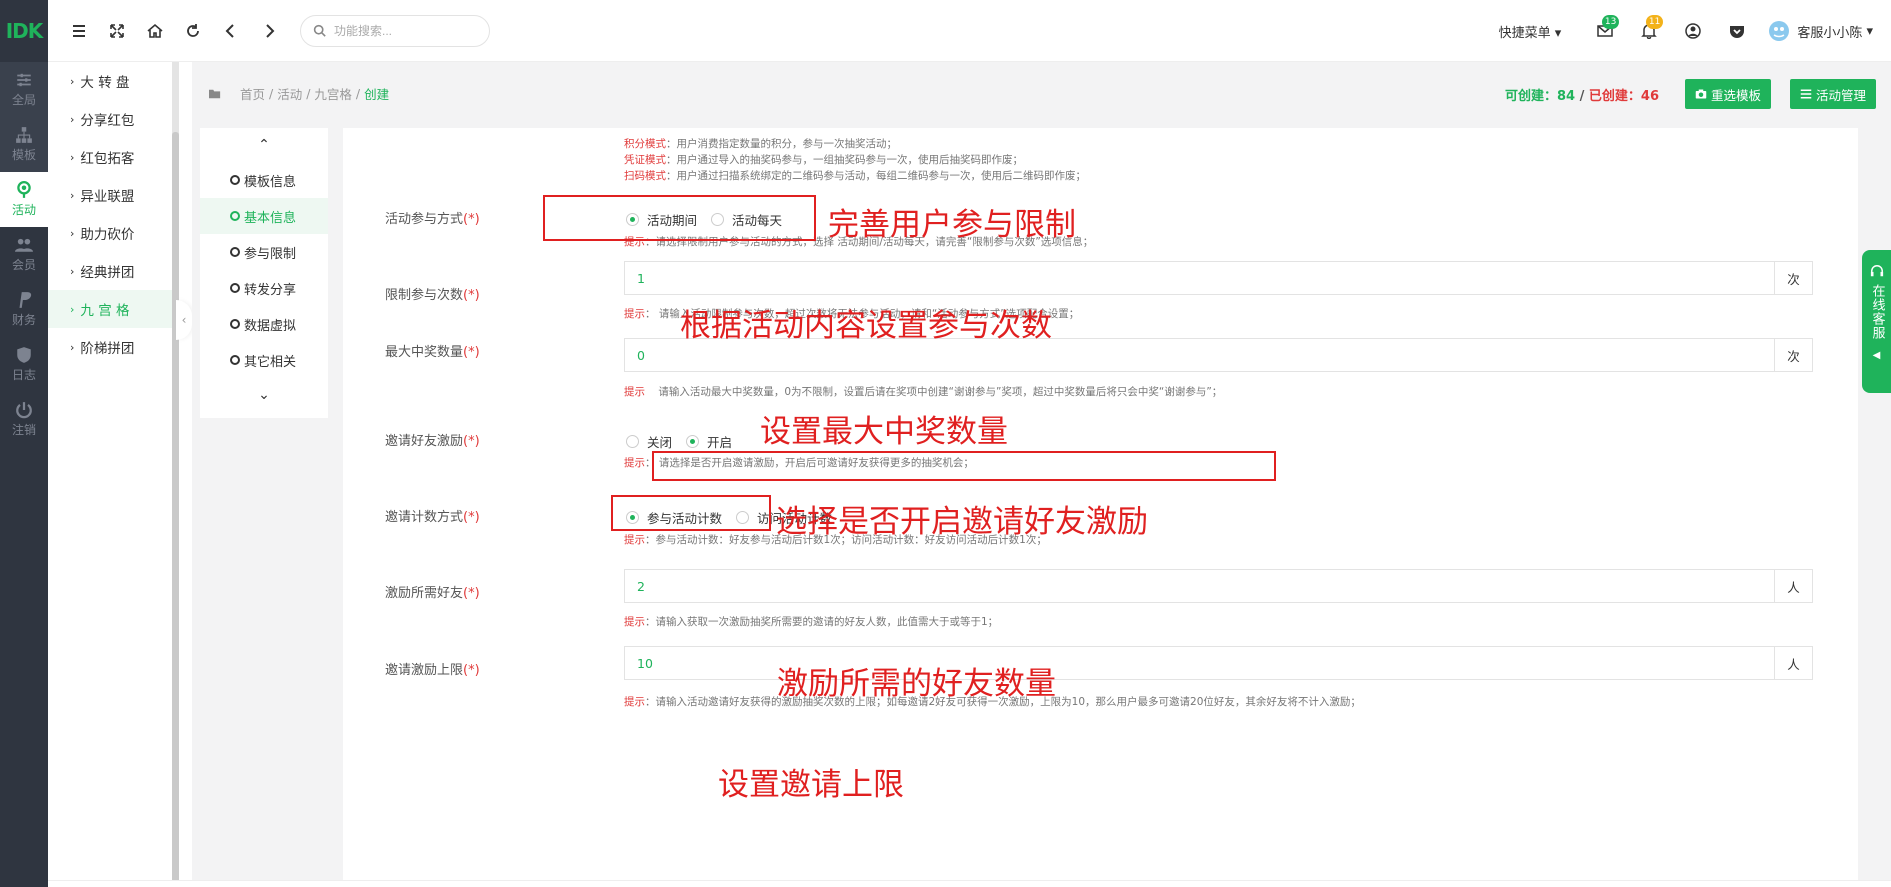 The width and height of the screenshot is (1891, 887). Describe the element at coordinates (215, 93) in the screenshot. I see `folder-open-icon` at that location.